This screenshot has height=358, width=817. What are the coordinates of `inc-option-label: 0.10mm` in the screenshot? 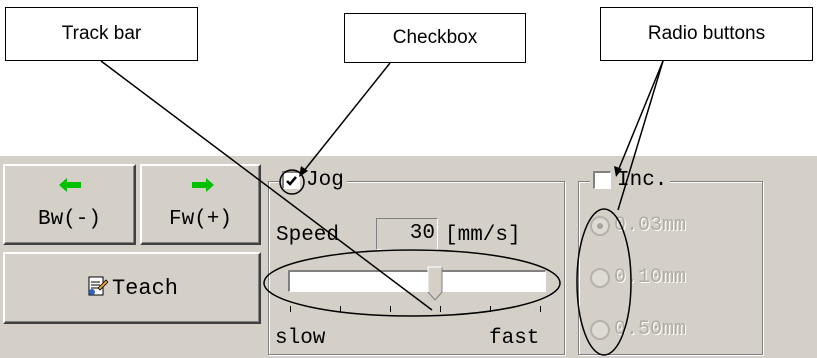 It's located at (650, 277).